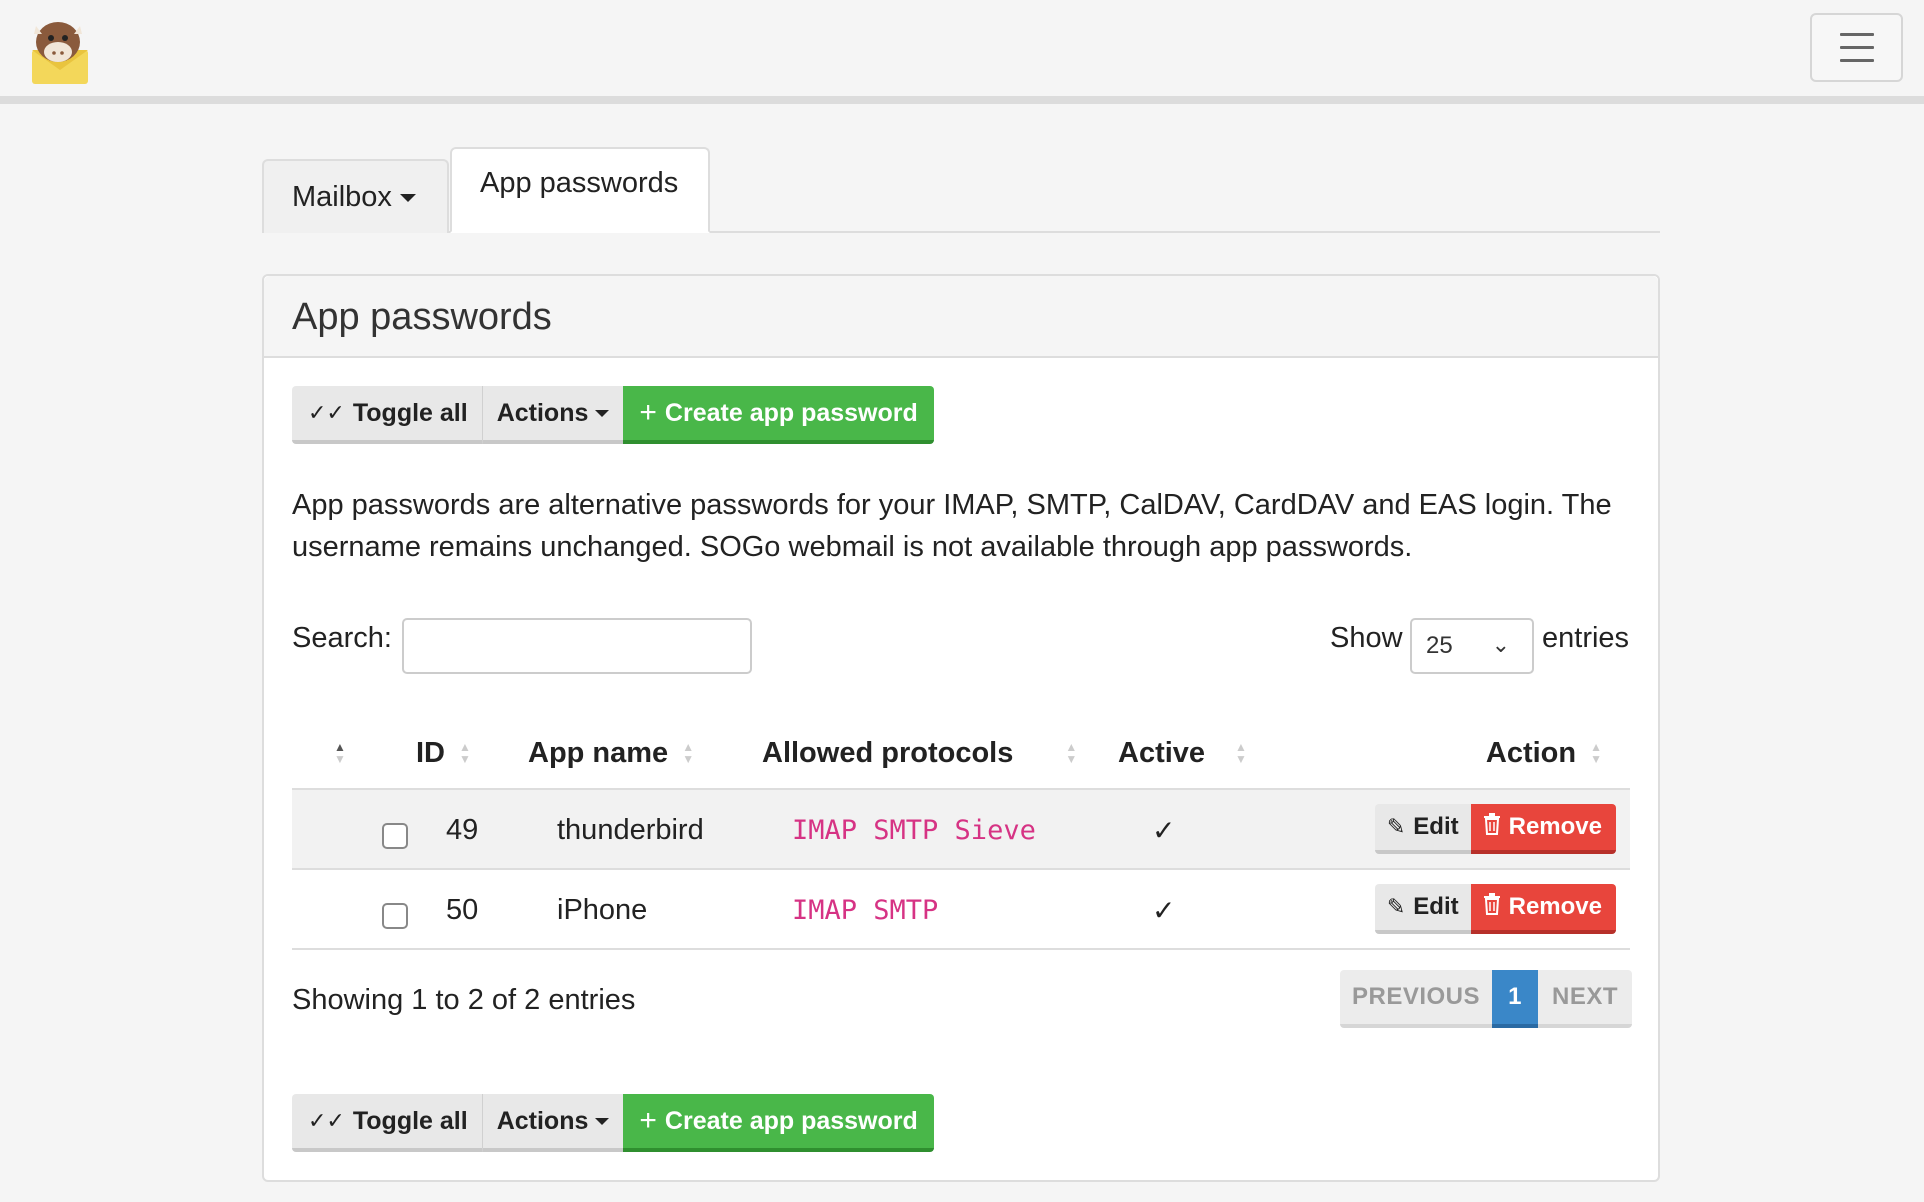 The width and height of the screenshot is (1924, 1202). I want to click on table-info: Showing 1 to 2 of 2 entries, so click(464, 1000).